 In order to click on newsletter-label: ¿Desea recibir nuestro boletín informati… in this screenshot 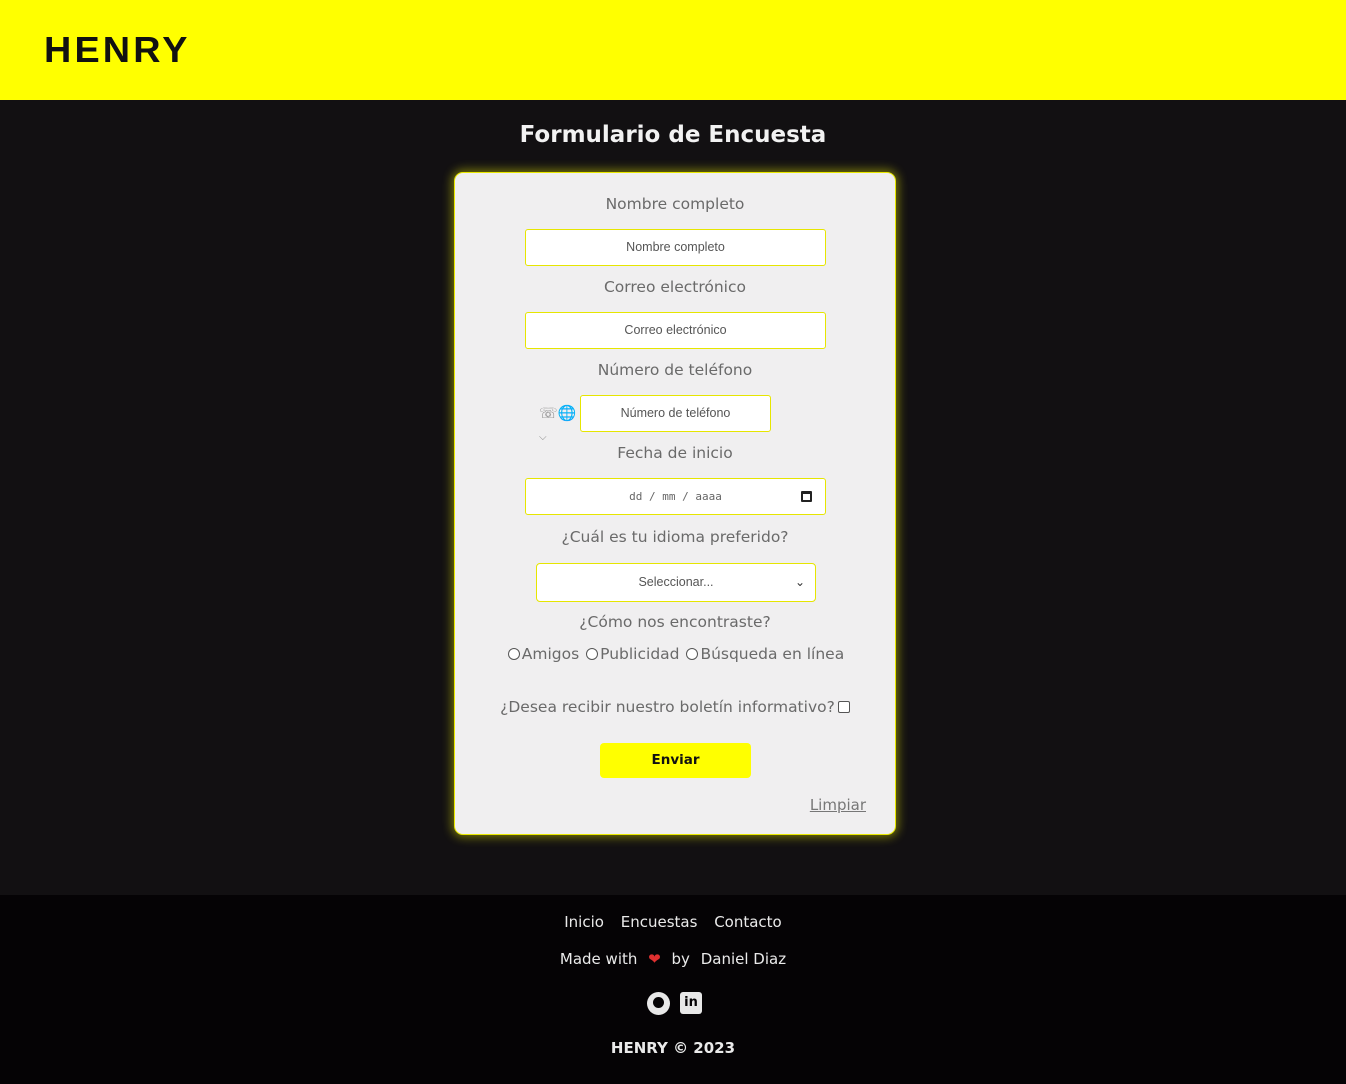, I will do `click(667, 707)`.